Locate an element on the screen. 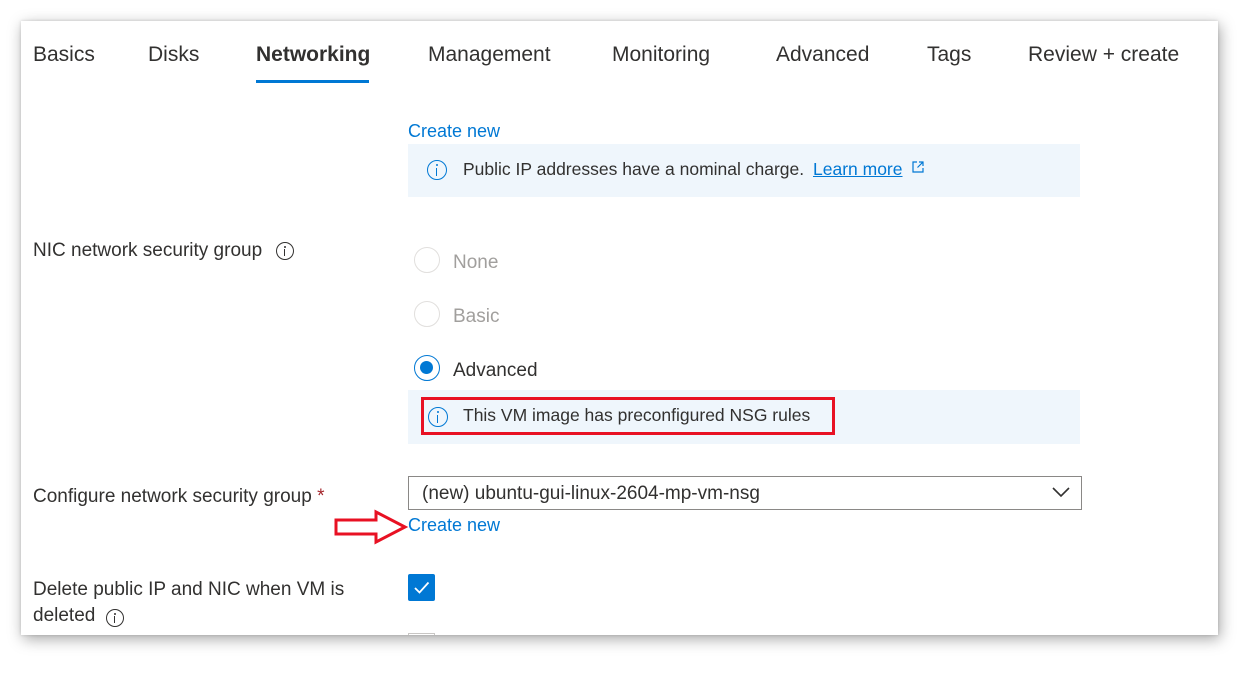  delete-option-checkbox is located at coordinates (421, 587).